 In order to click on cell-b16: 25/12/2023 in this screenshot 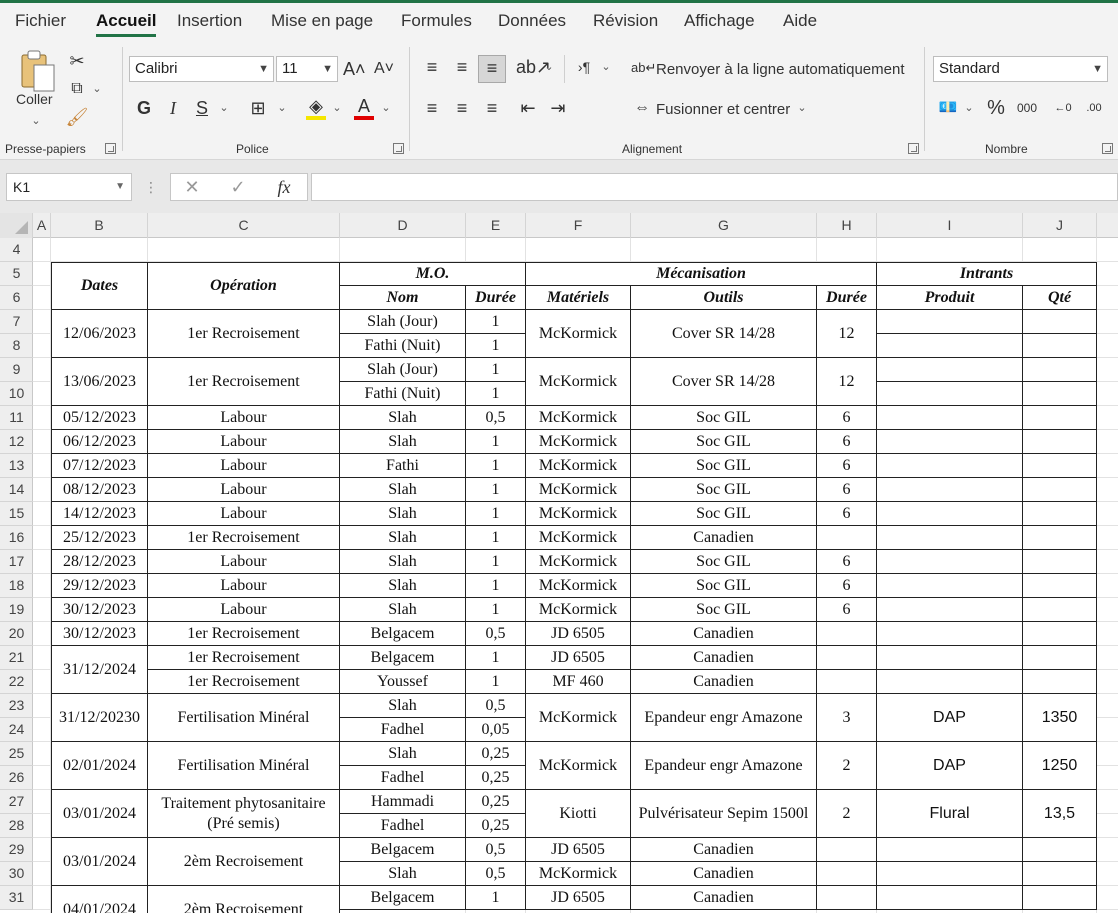, I will do `click(99, 538)`.